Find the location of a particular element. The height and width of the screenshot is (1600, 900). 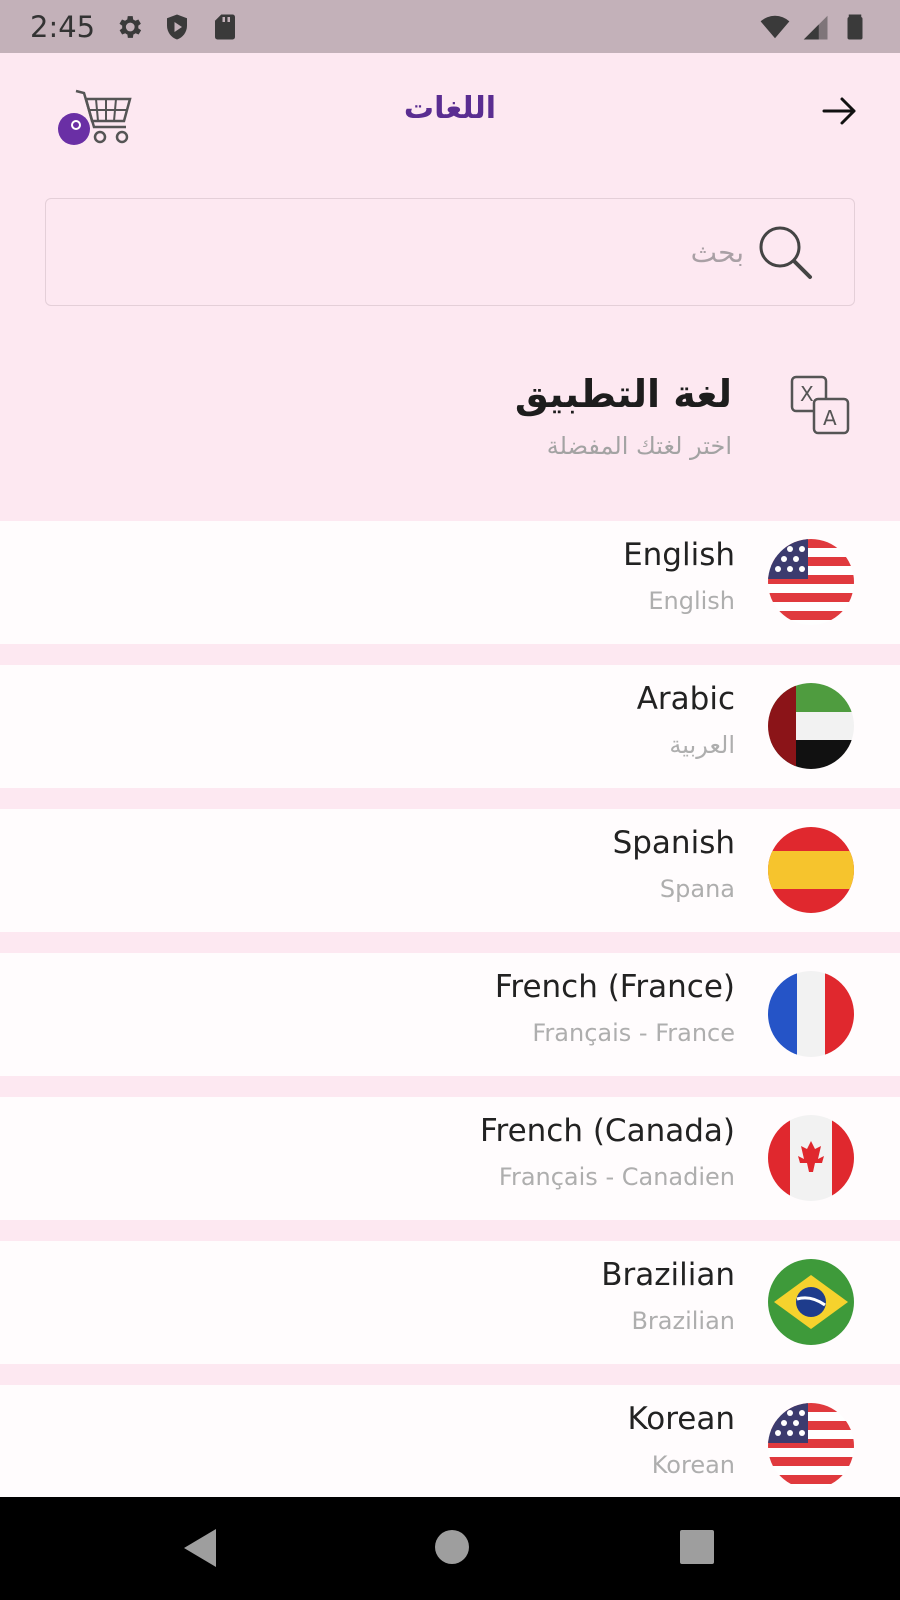

status-icons-right is located at coordinates (815, 27).